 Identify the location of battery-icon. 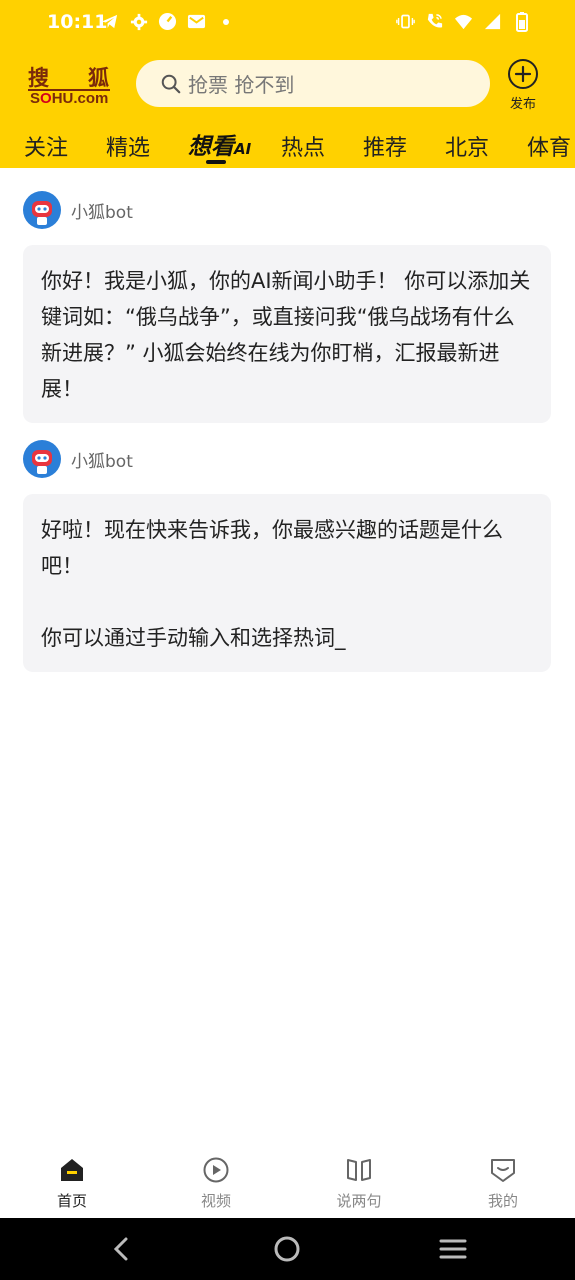
(521, 21).